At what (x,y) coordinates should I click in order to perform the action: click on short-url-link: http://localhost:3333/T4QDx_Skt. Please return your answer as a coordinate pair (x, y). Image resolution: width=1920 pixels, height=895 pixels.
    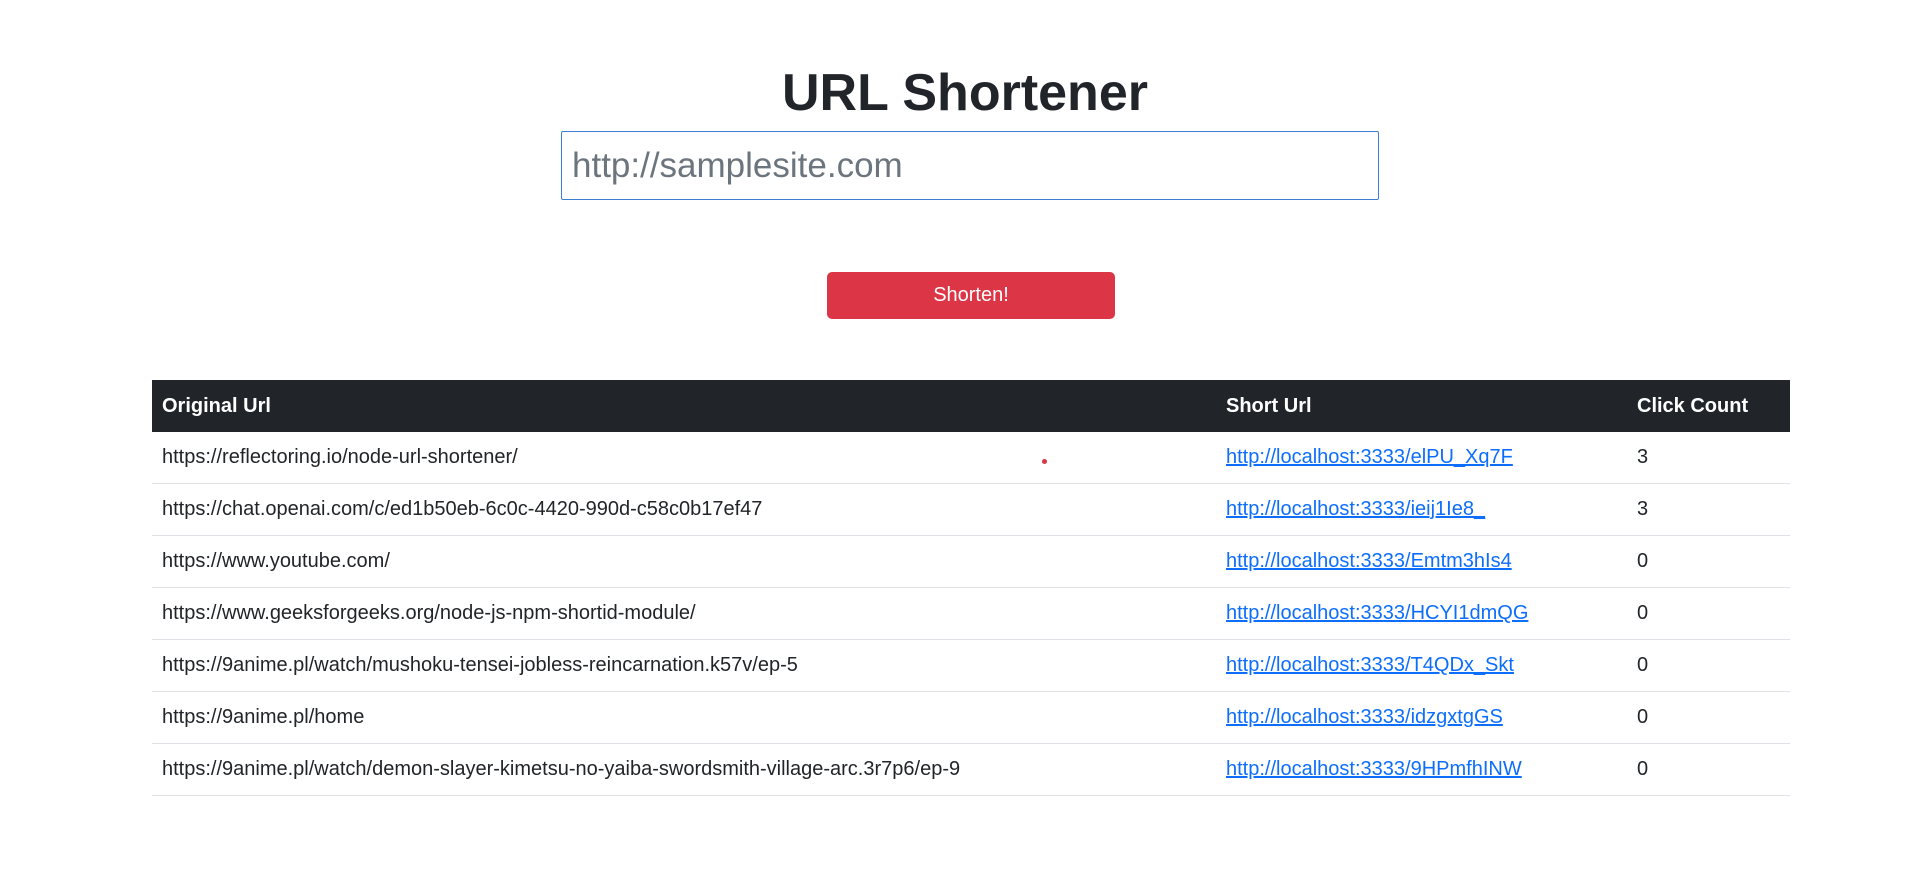
    Looking at the image, I should click on (1370, 665).